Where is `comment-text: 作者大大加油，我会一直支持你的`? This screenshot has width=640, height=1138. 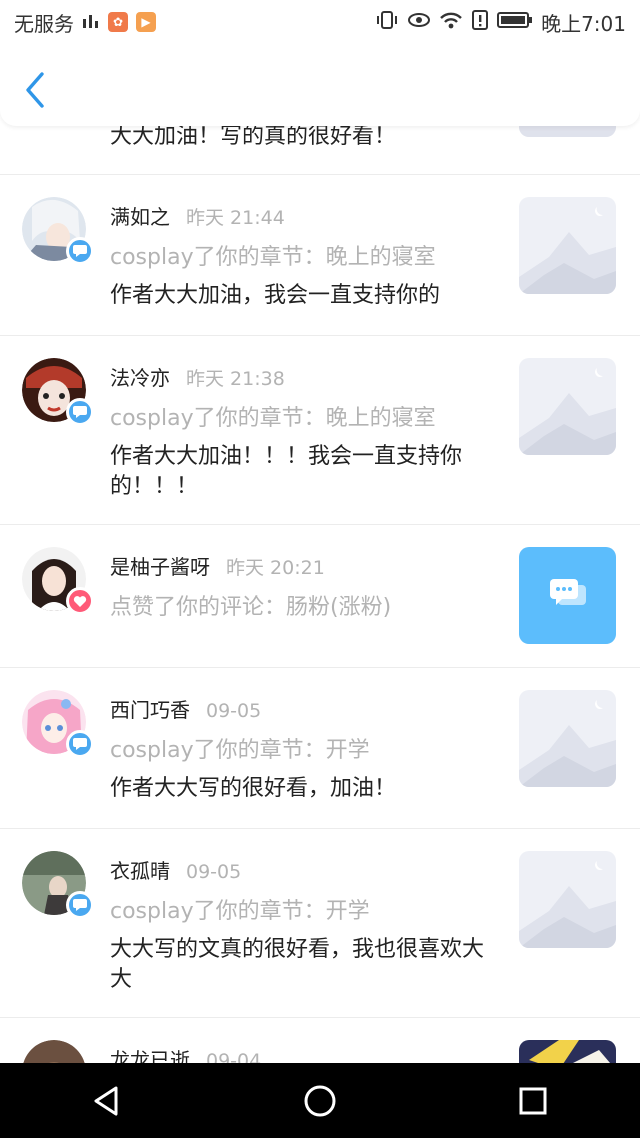
comment-text: 作者大大加油，我会一直支持你的 is located at coordinates (275, 295).